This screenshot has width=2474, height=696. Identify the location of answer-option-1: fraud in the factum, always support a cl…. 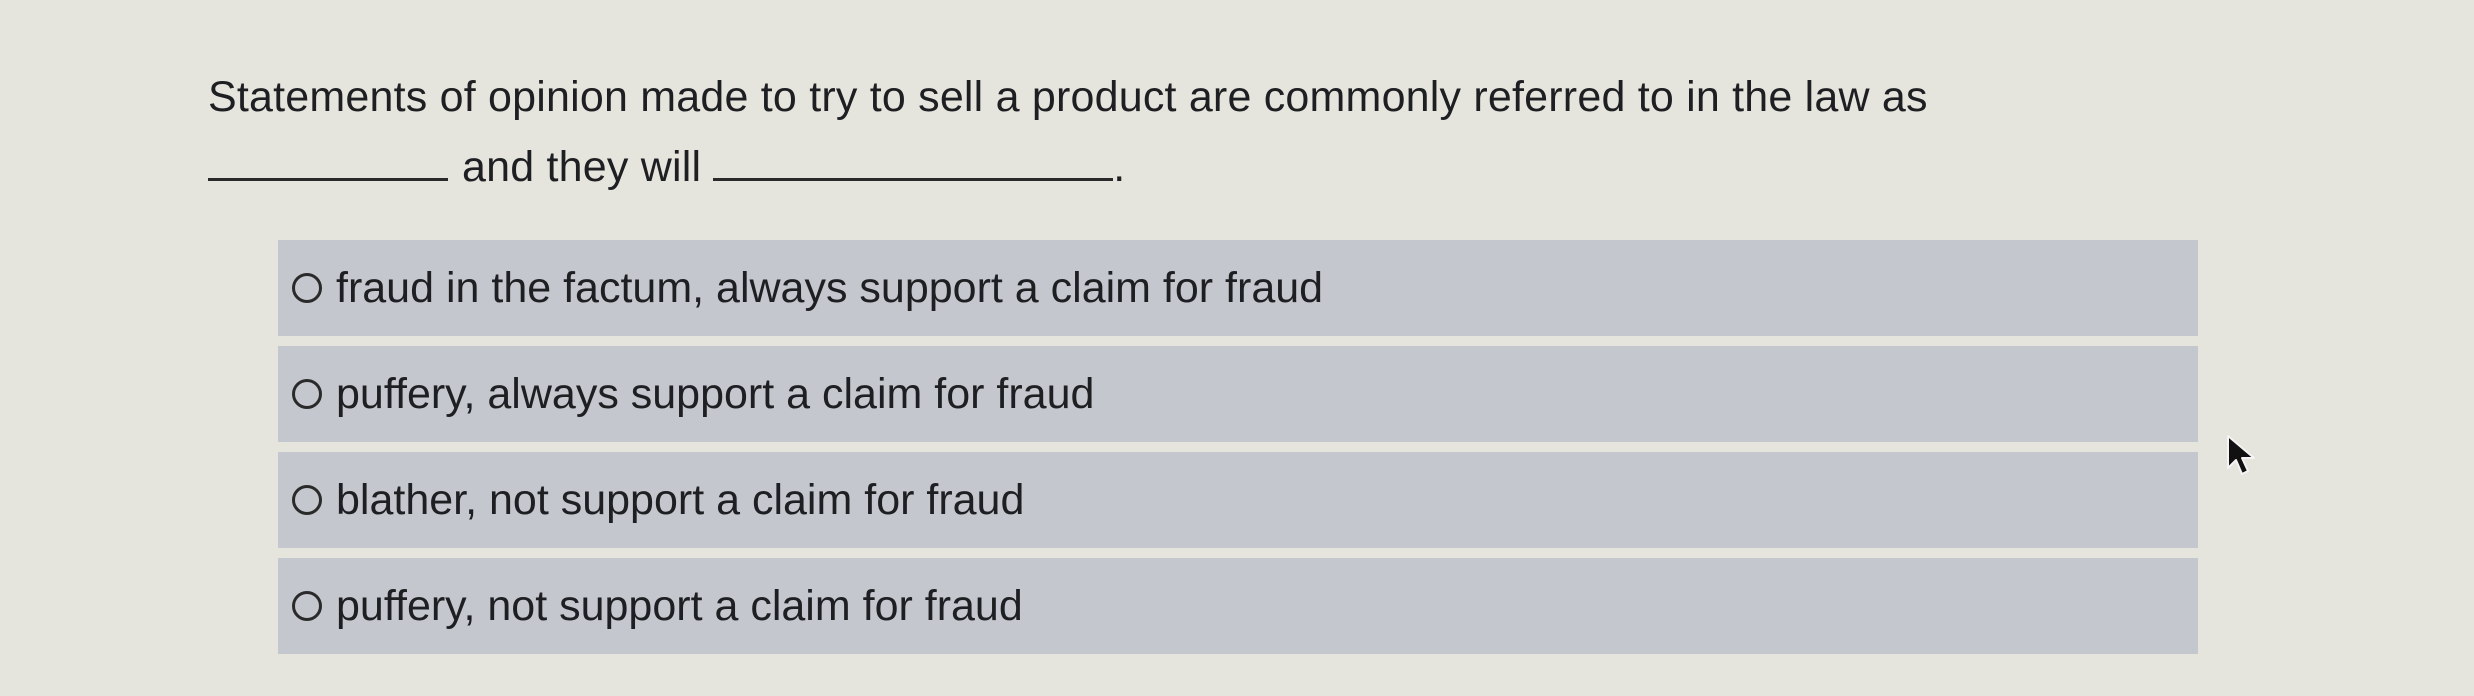
(1238, 288).